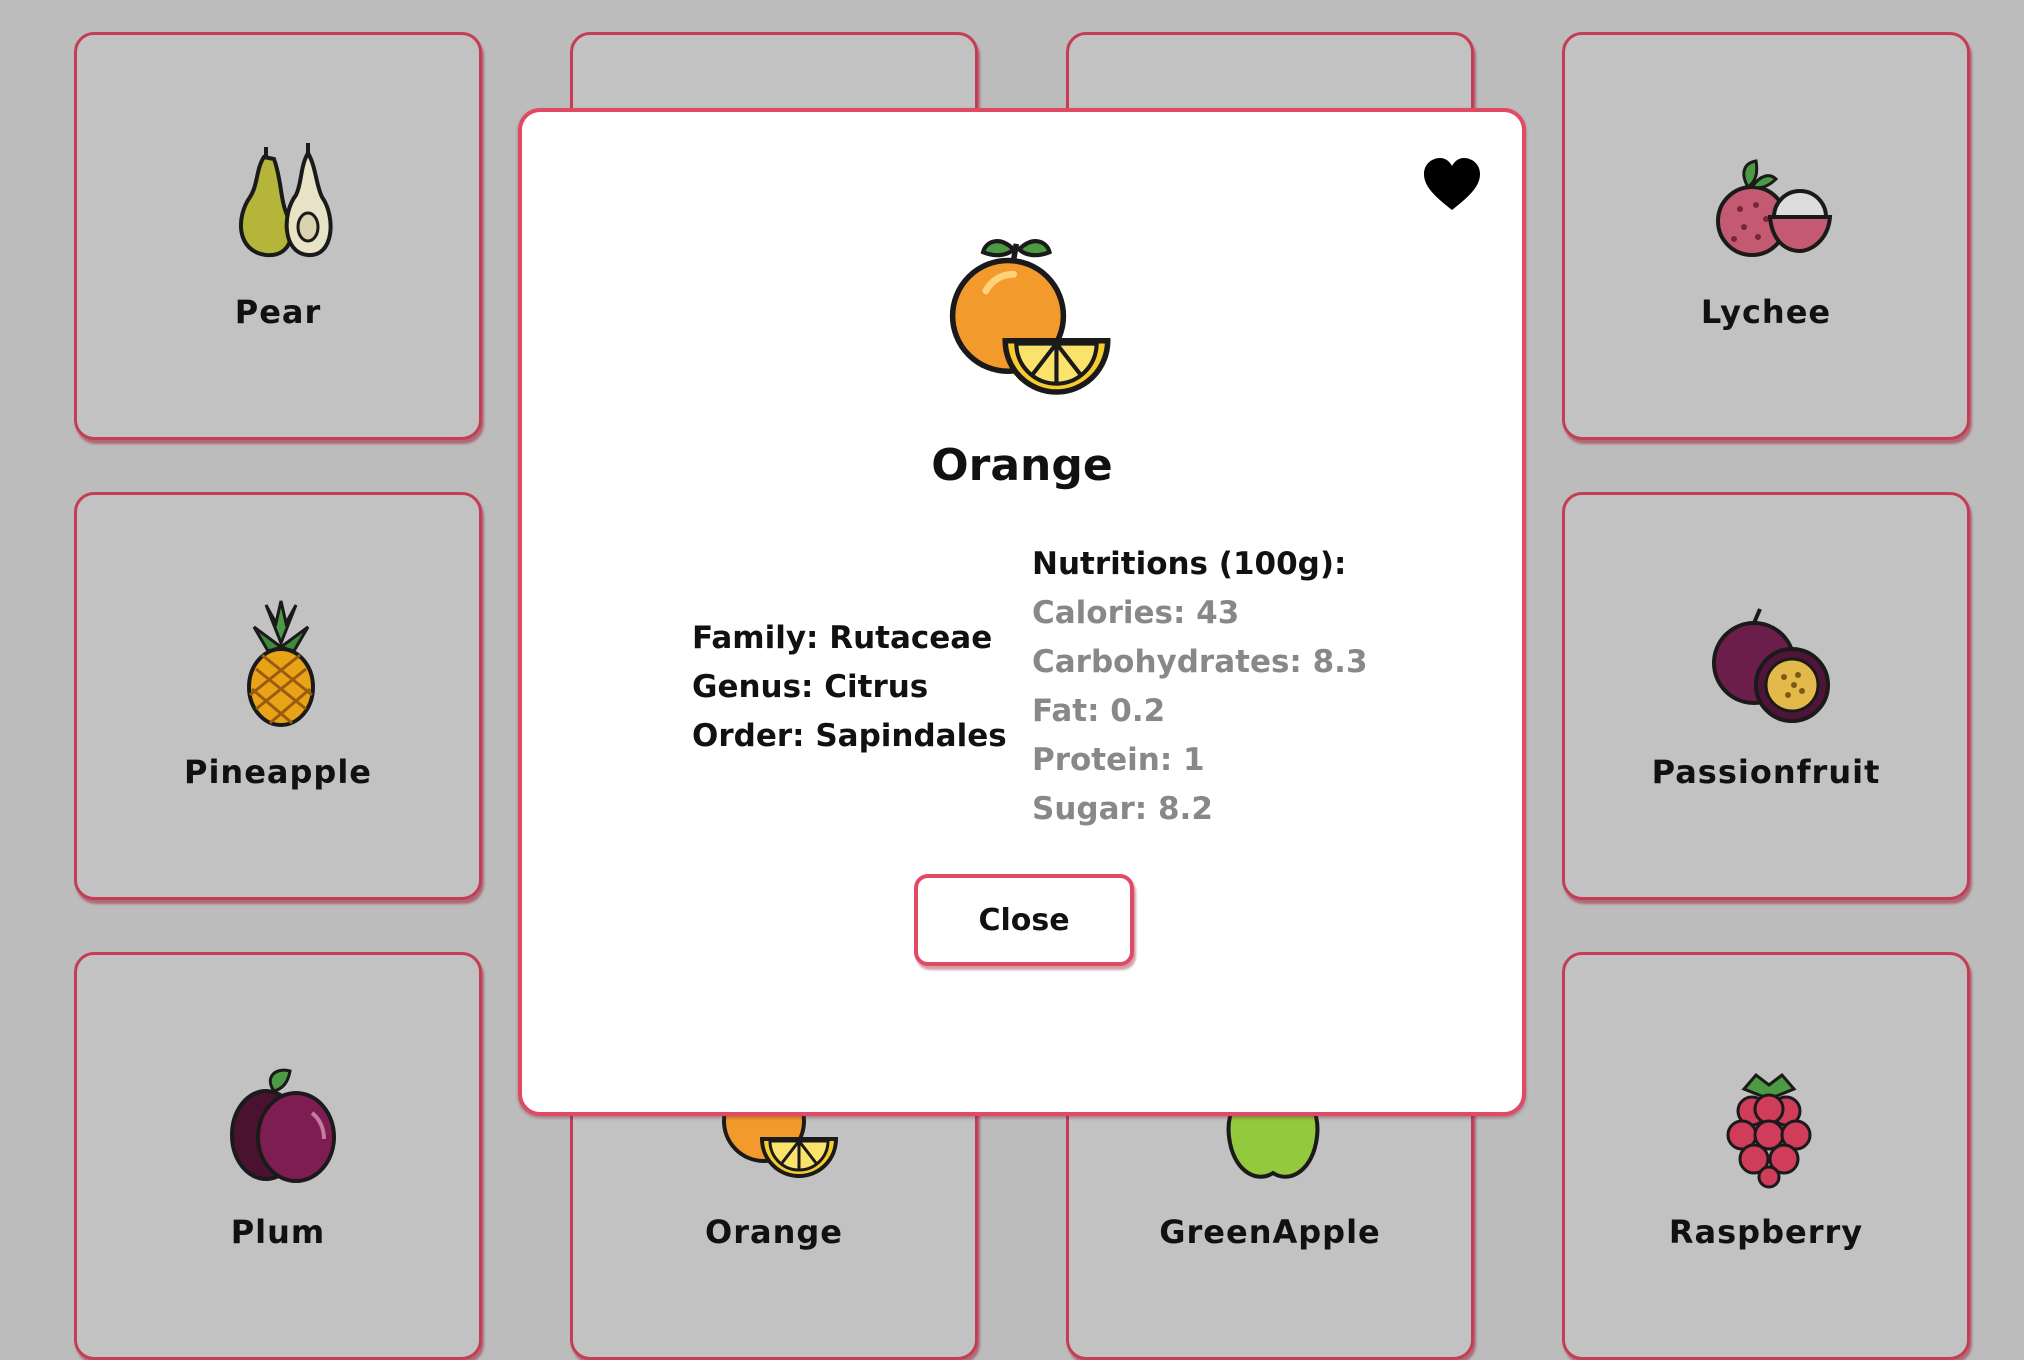 The height and width of the screenshot is (1360, 2024). Describe the element at coordinates (1022, 465) in the screenshot. I see `modal-title: Orange` at that location.